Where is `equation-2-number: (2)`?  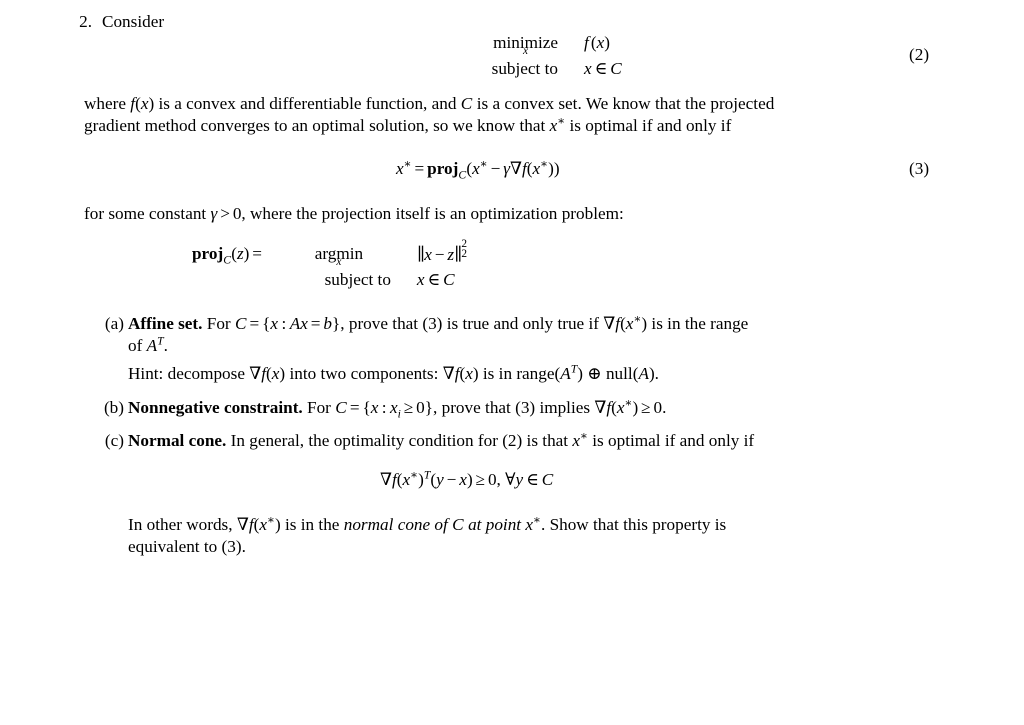
equation-2-number: (2) is located at coordinates (919, 54).